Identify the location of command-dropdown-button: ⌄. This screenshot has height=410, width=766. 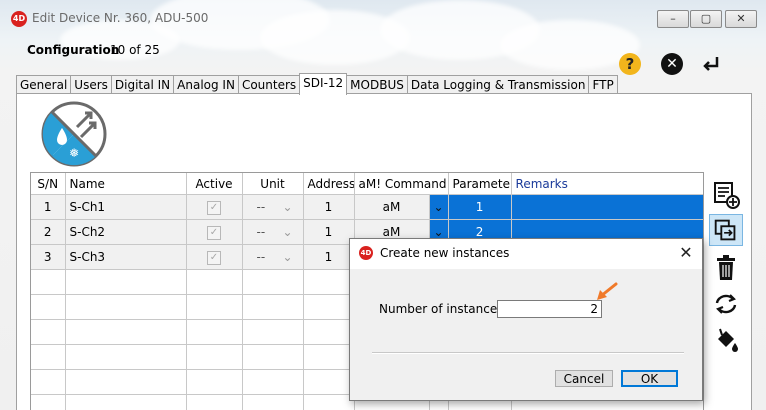
(438, 207).